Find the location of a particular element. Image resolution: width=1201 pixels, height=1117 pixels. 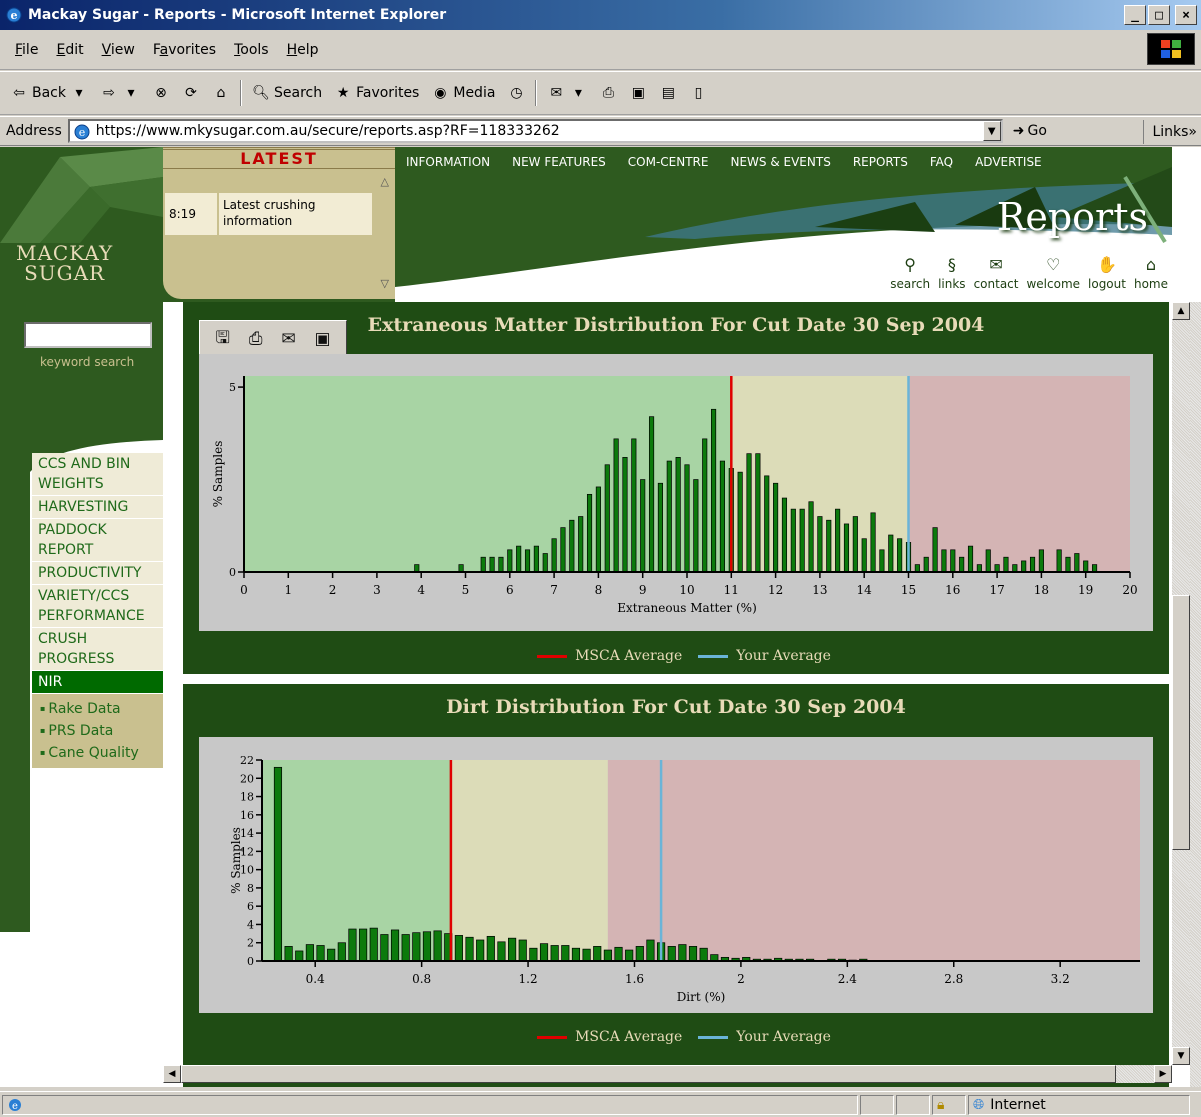

links-button: Links» is located at coordinates (1170, 132).